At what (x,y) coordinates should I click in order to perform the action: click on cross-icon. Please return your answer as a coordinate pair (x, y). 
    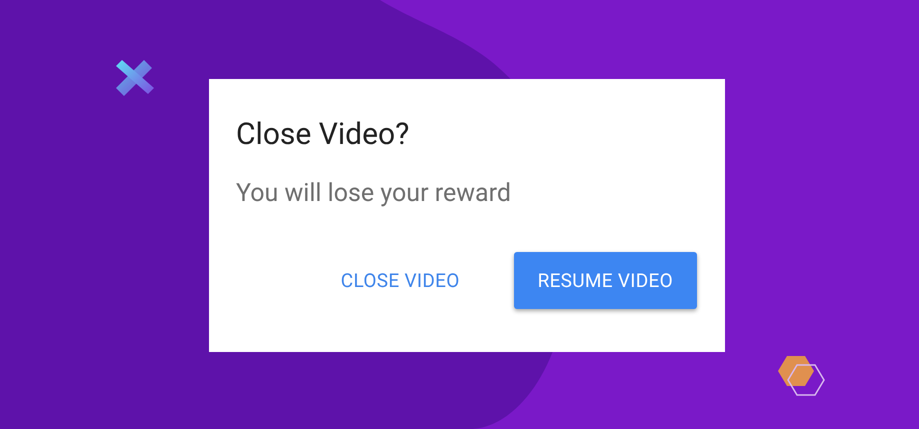
    Looking at the image, I should click on (135, 78).